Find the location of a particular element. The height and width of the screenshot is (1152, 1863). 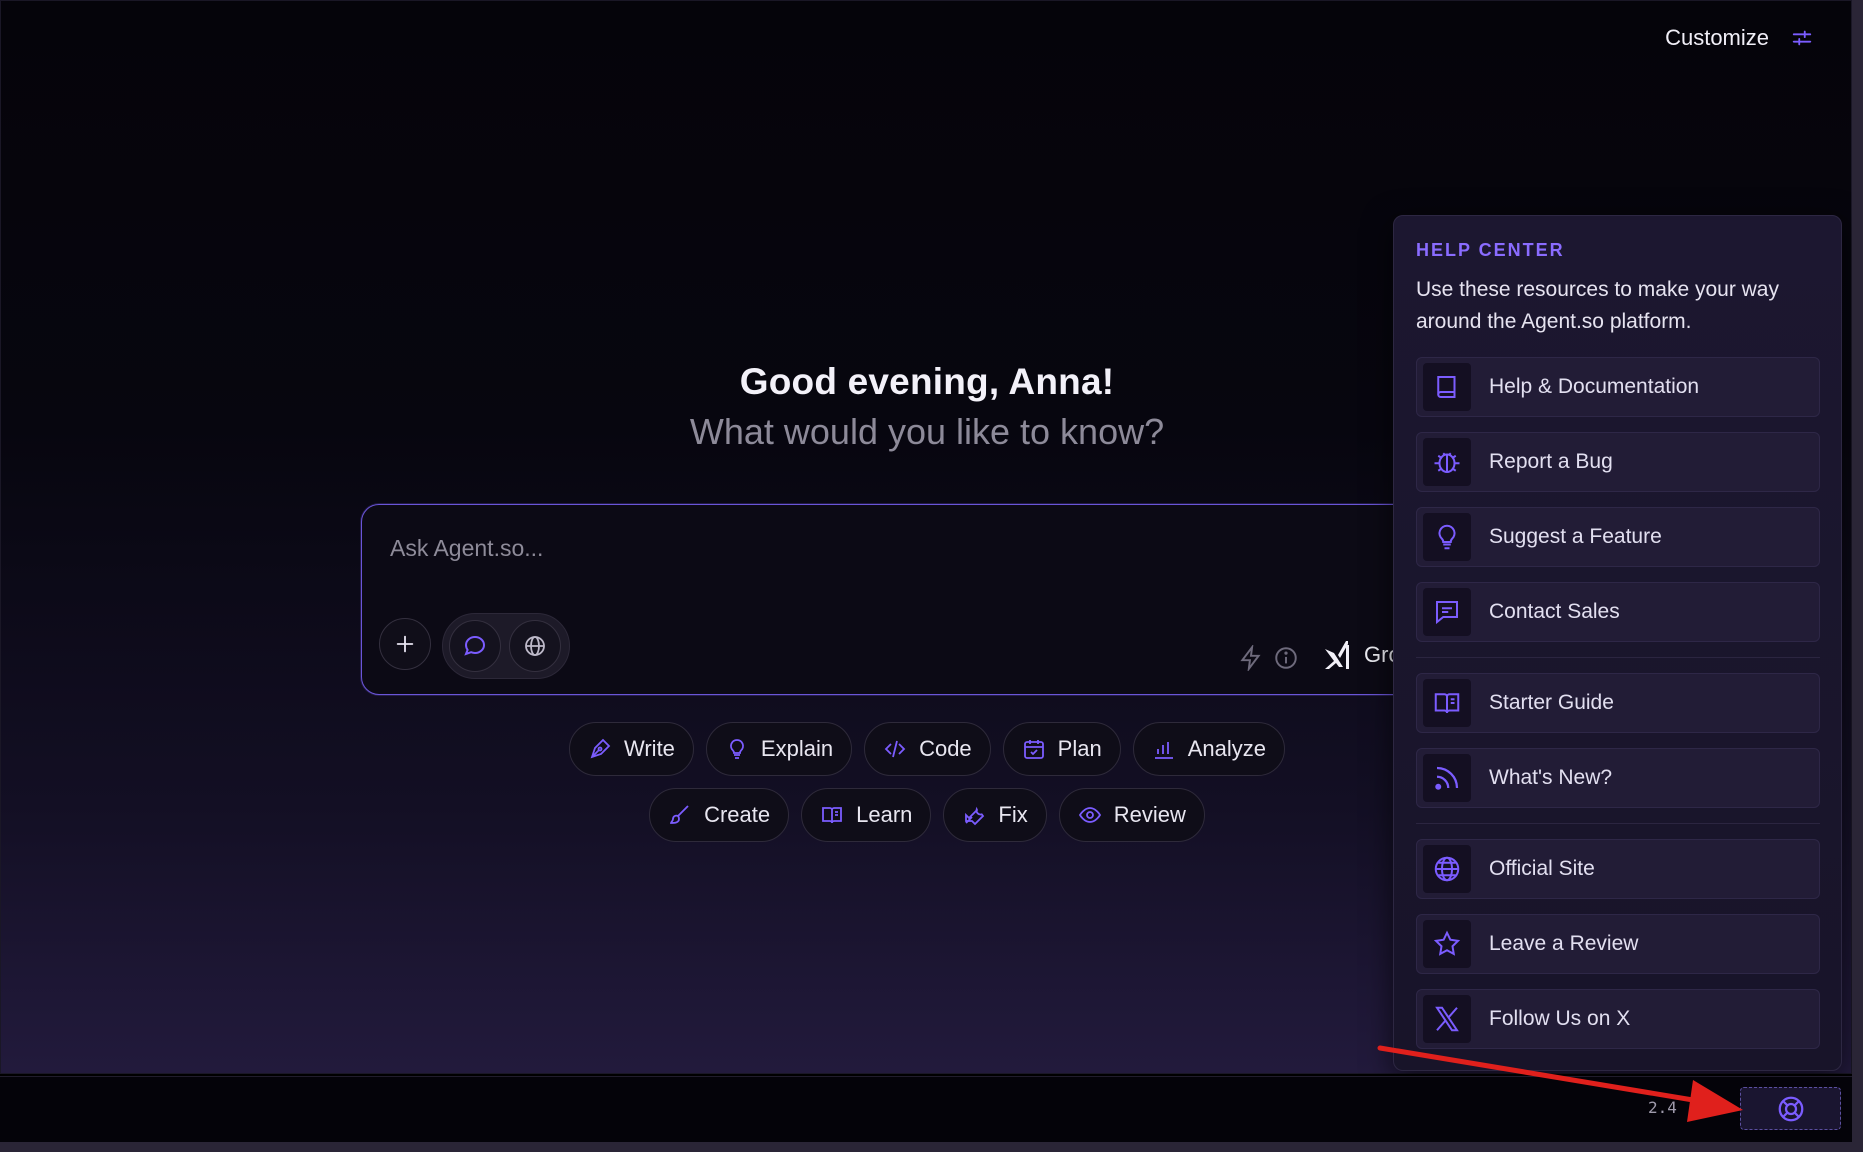

code-button: Code is located at coordinates (927, 749).